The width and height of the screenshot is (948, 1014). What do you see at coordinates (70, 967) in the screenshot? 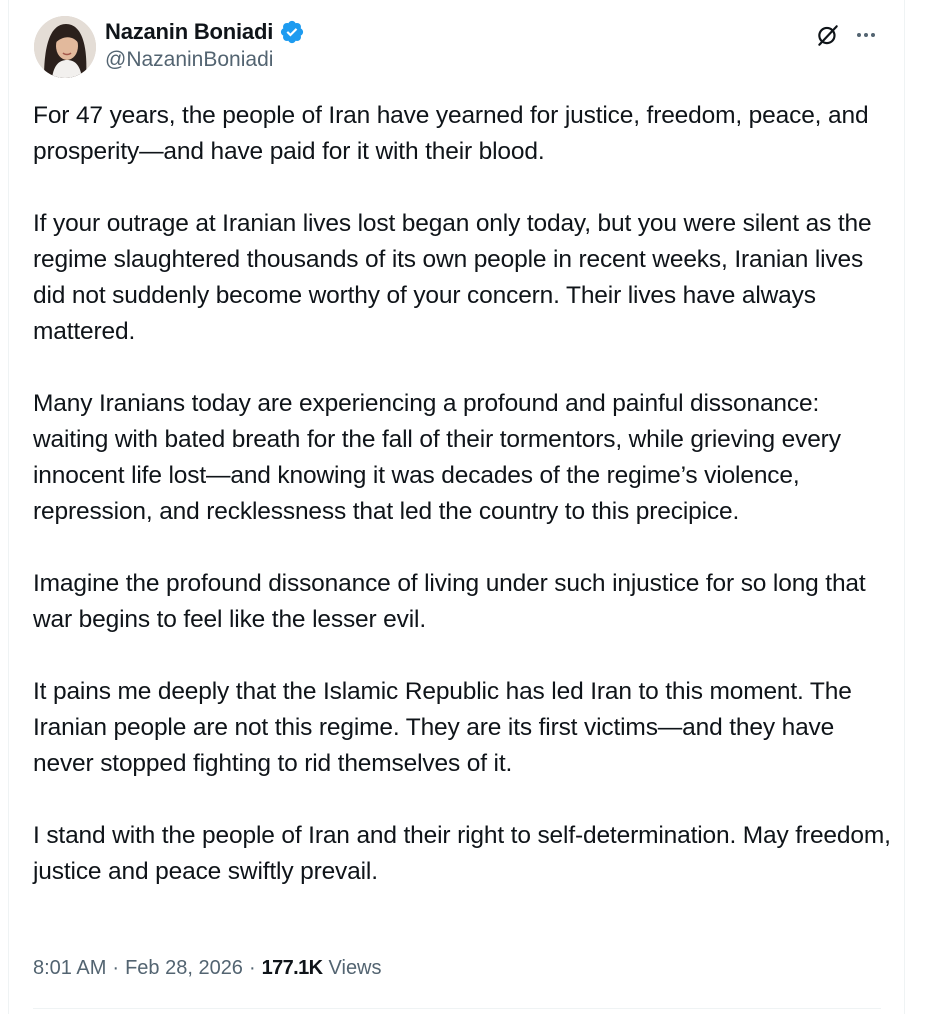
I see `tweet-time: 8:01 AM` at bounding box center [70, 967].